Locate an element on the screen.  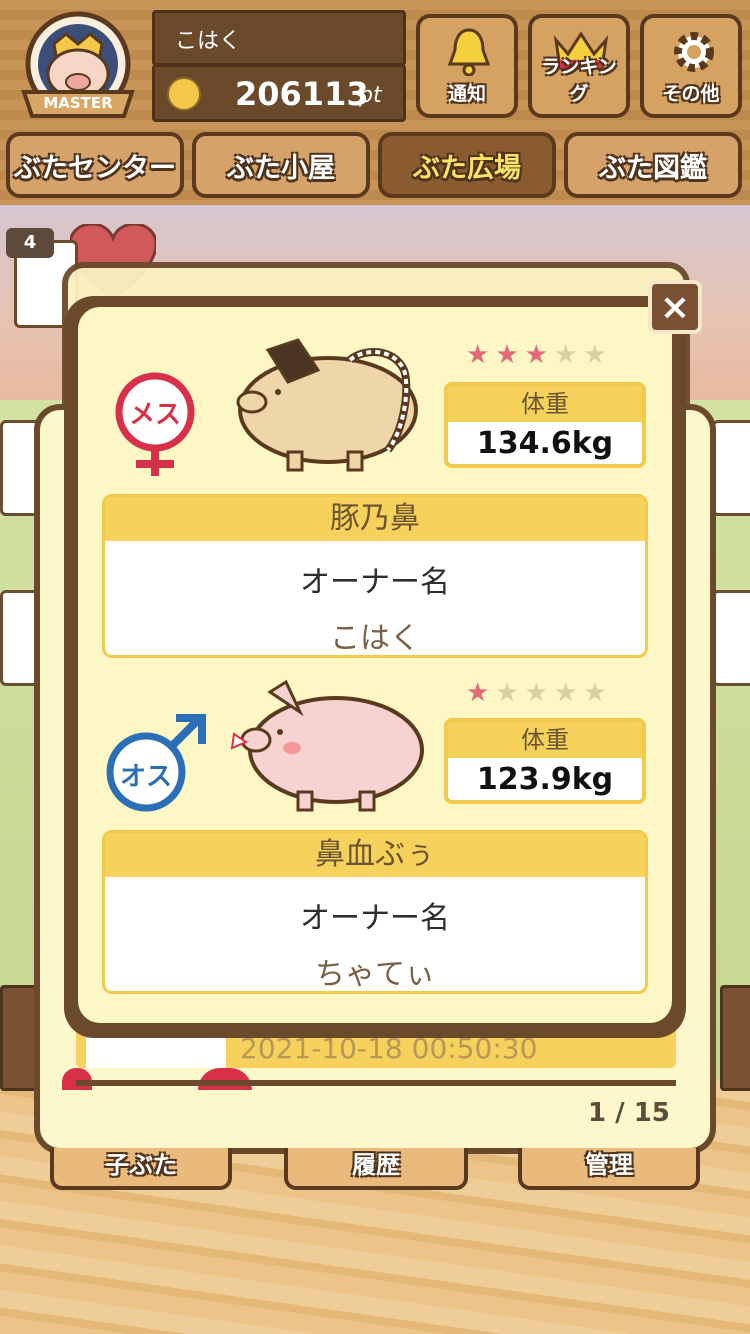
pig-info-card-male: 鼻血ぶぅ オーナー名 ちゃてぃ is located at coordinates (375, 912).